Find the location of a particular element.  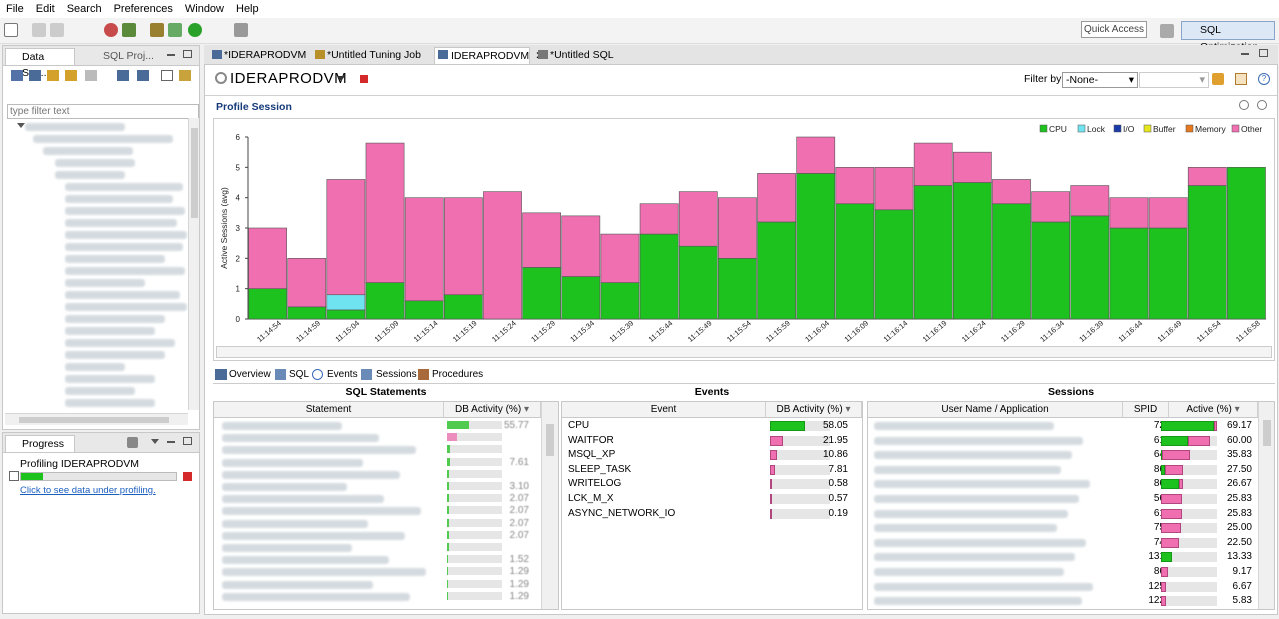

table-row: 72 69.17 is located at coordinates (1063, 426).